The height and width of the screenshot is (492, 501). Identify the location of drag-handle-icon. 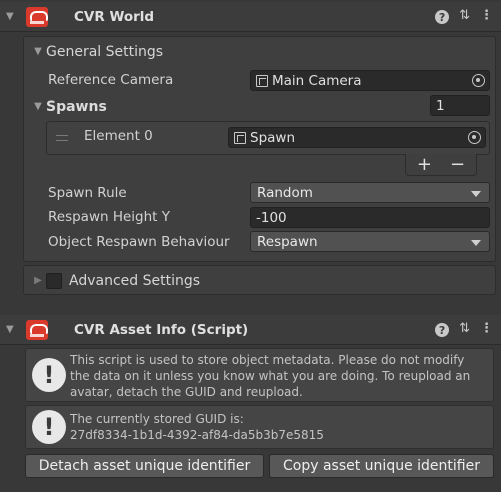
(62, 138).